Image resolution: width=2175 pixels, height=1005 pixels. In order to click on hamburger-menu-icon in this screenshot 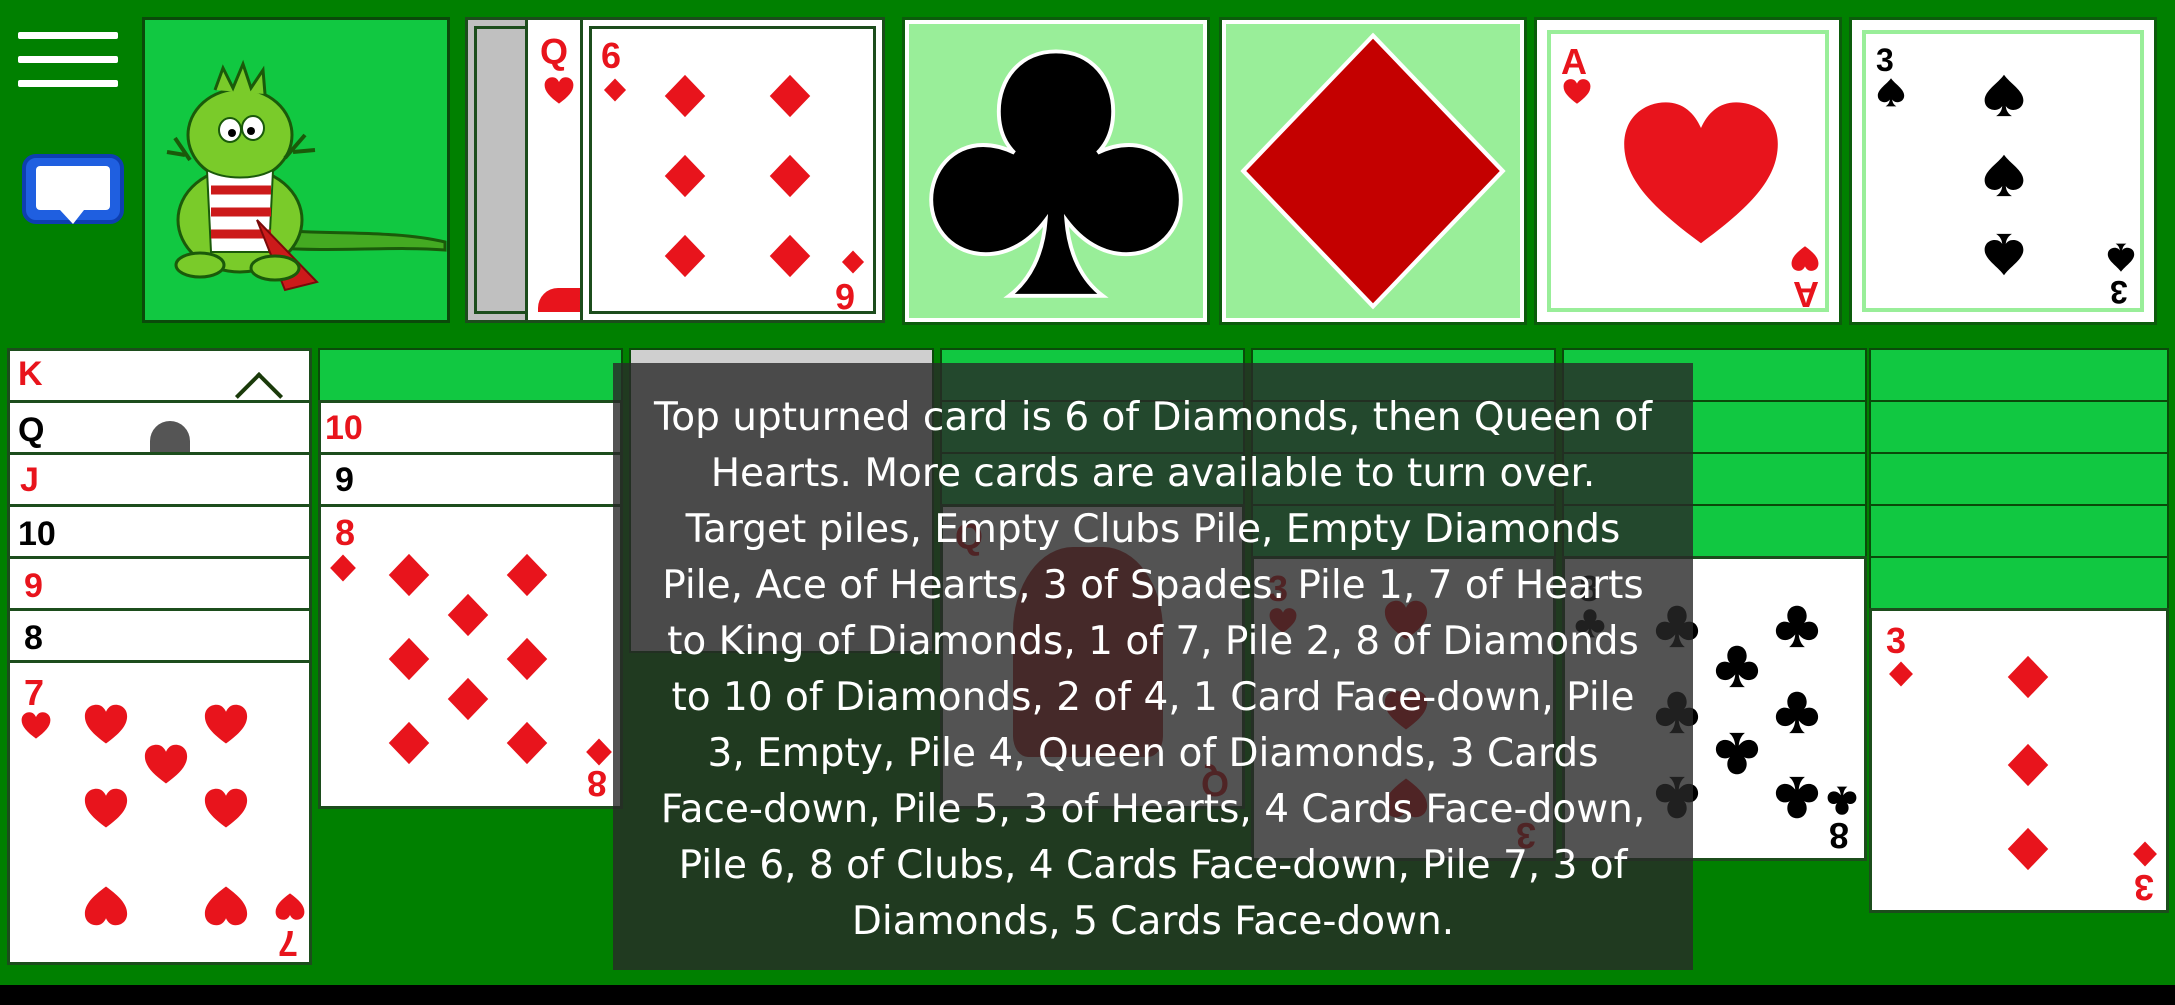, I will do `click(68, 61)`.